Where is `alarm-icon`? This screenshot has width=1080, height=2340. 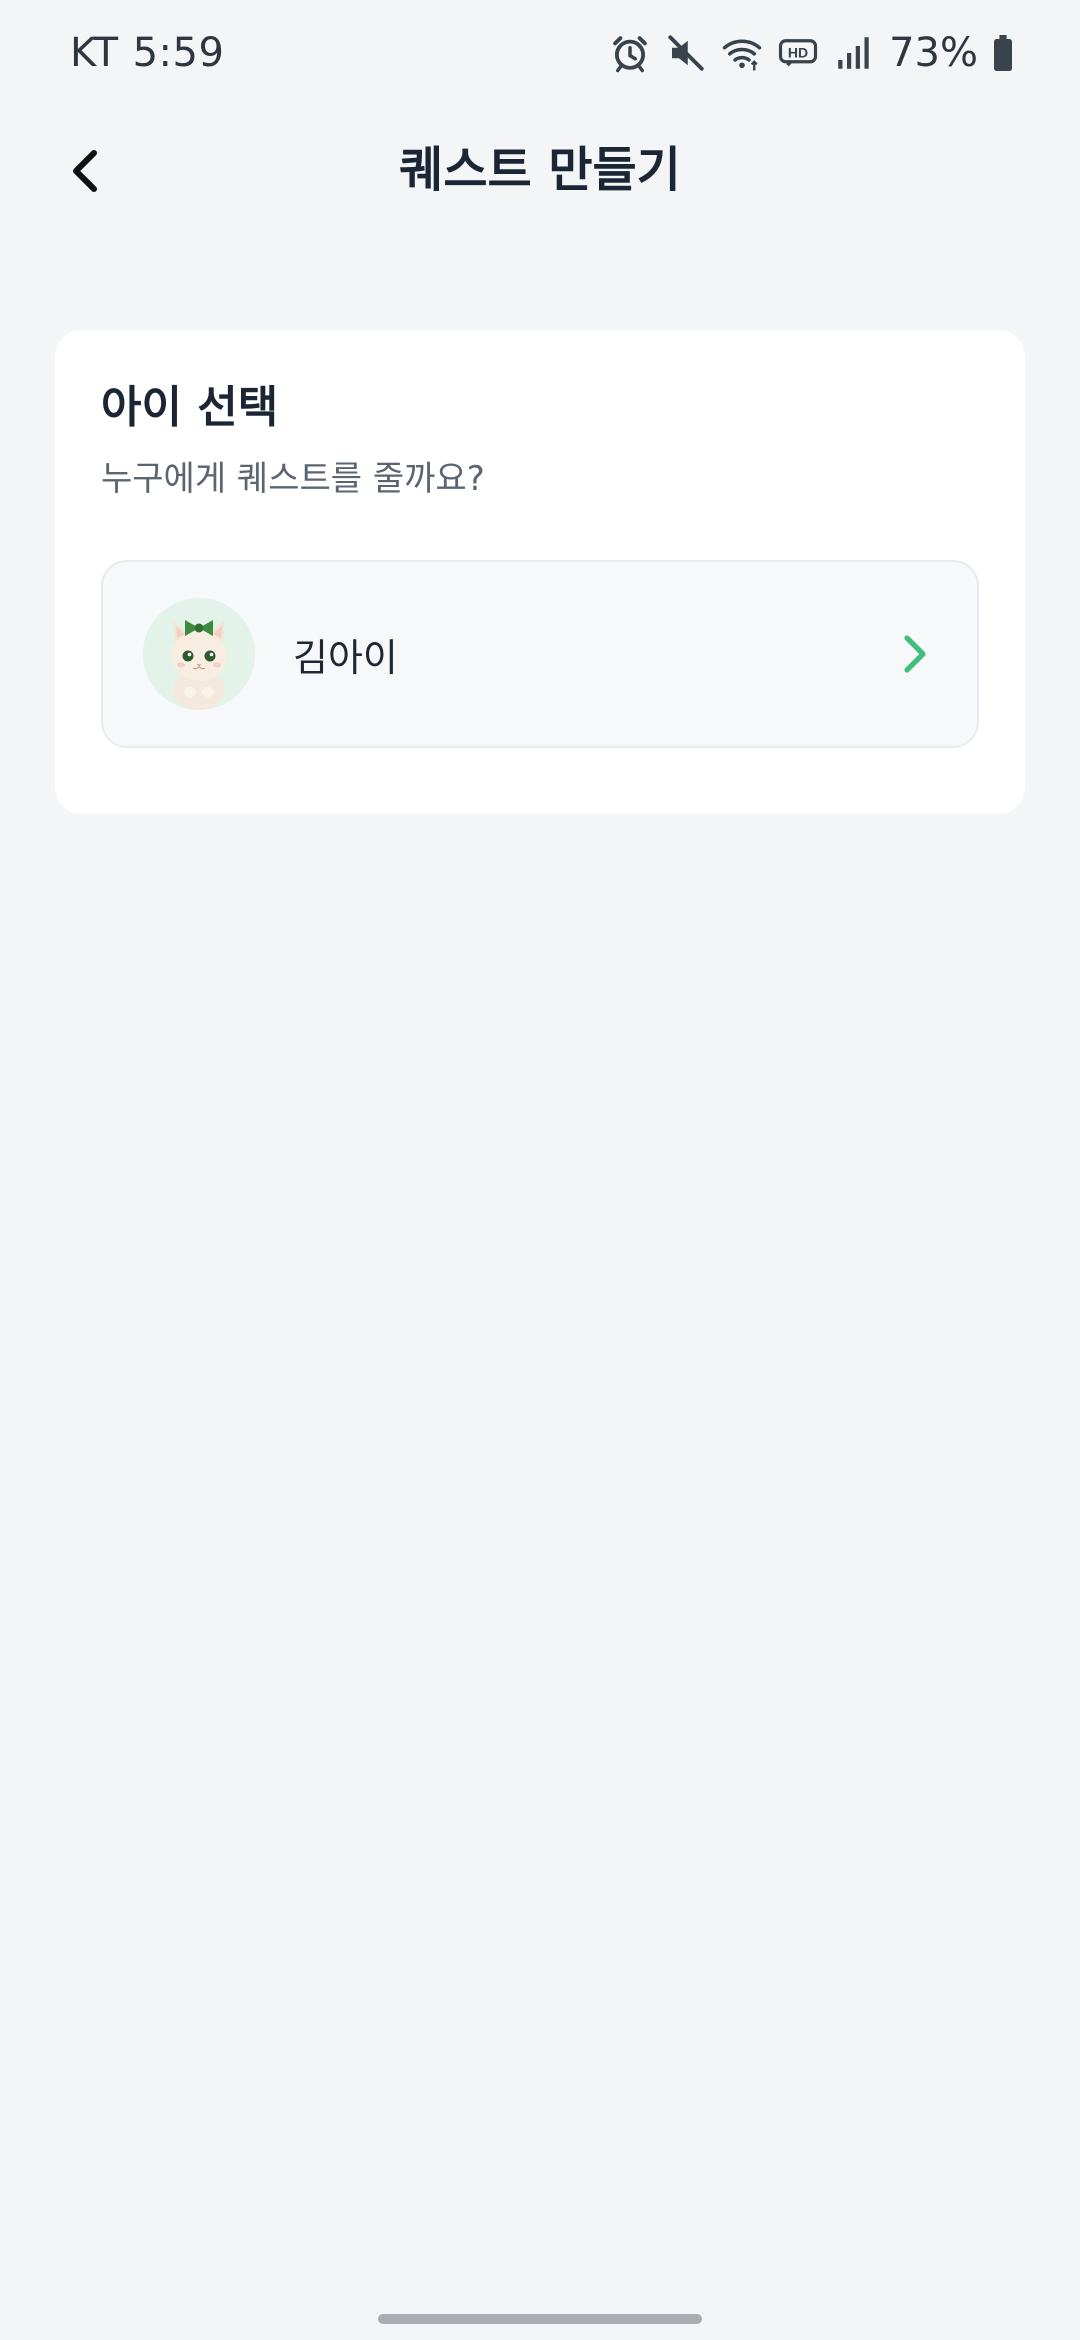
alarm-icon is located at coordinates (630, 53).